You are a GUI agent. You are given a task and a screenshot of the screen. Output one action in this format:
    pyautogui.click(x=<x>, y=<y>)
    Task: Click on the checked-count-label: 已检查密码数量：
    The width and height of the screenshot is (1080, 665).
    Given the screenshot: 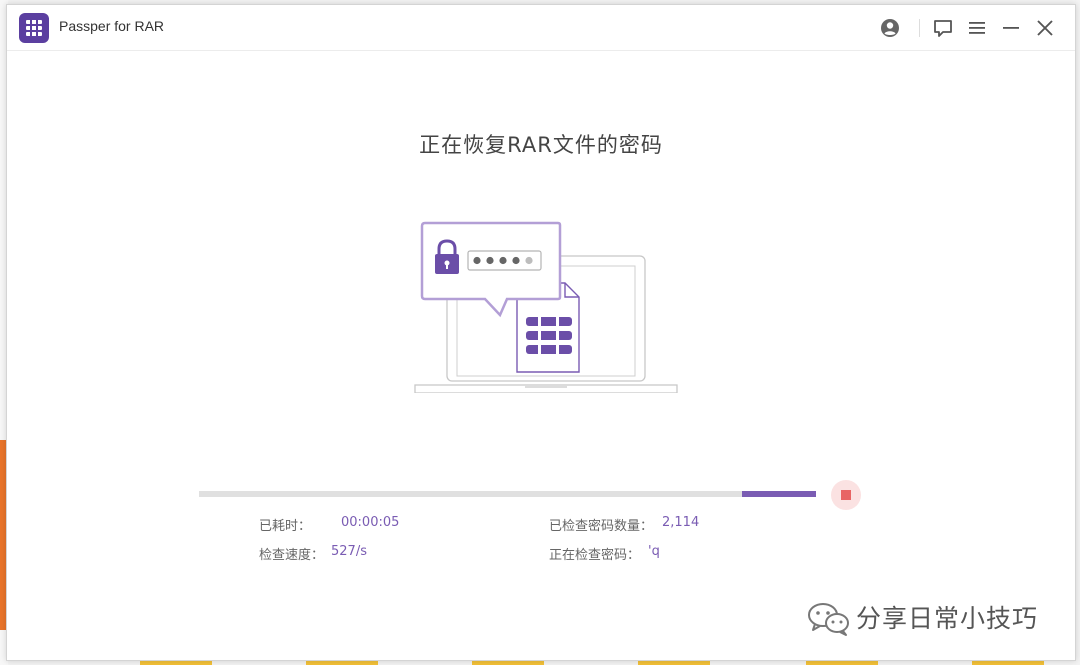 What is the action you would take?
    pyautogui.click(x=601, y=526)
    